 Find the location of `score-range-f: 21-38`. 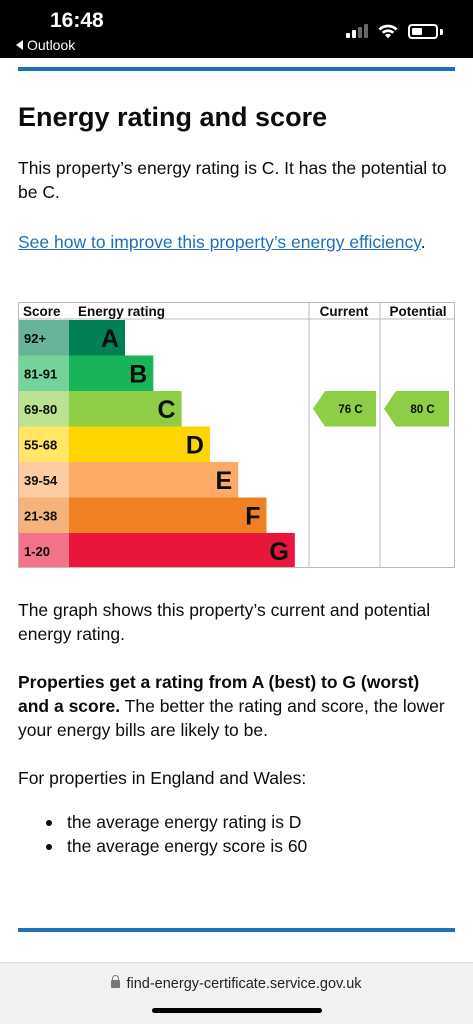

score-range-f: 21-38 is located at coordinates (40, 515).